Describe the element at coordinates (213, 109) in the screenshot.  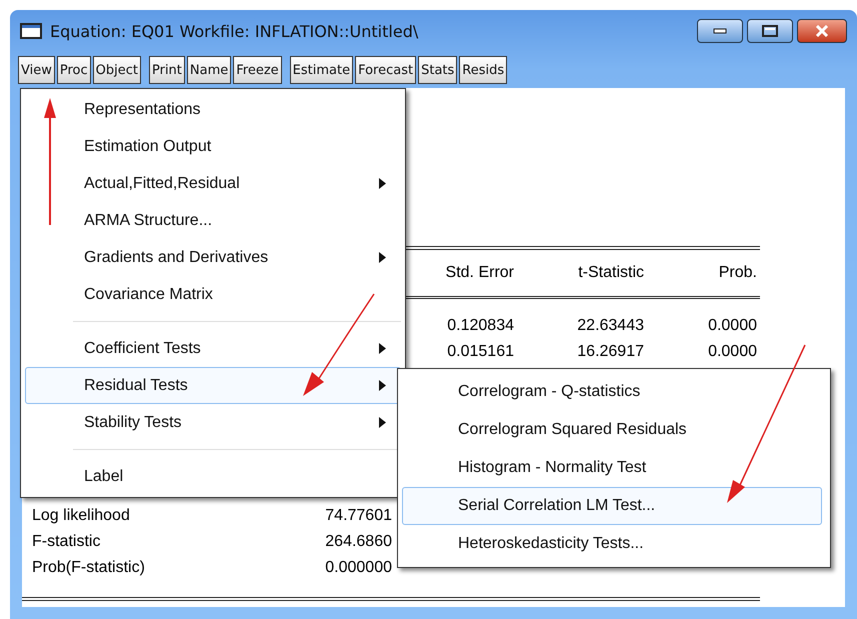
I see `menu-item: Representations` at that location.